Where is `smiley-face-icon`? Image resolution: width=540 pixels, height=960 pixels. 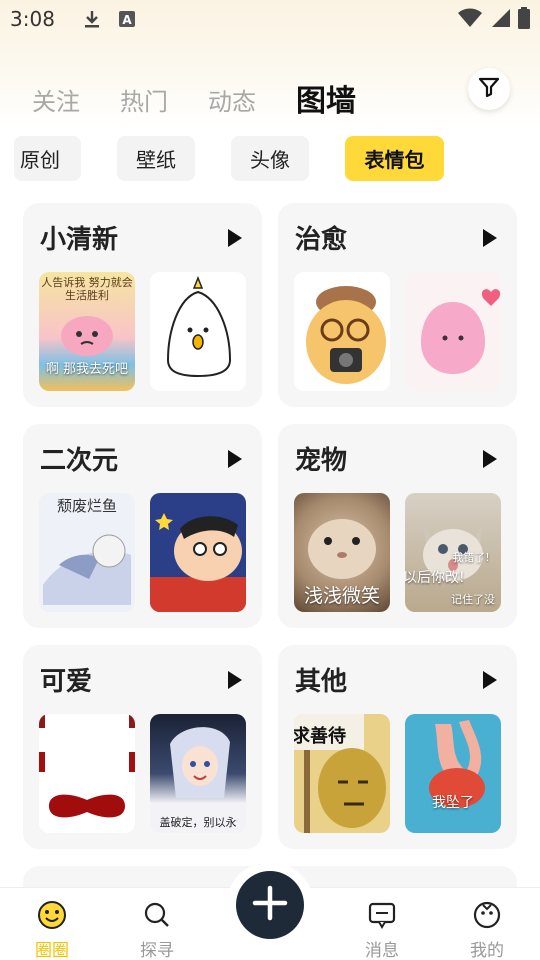
smiley-face-icon is located at coordinates (52, 915).